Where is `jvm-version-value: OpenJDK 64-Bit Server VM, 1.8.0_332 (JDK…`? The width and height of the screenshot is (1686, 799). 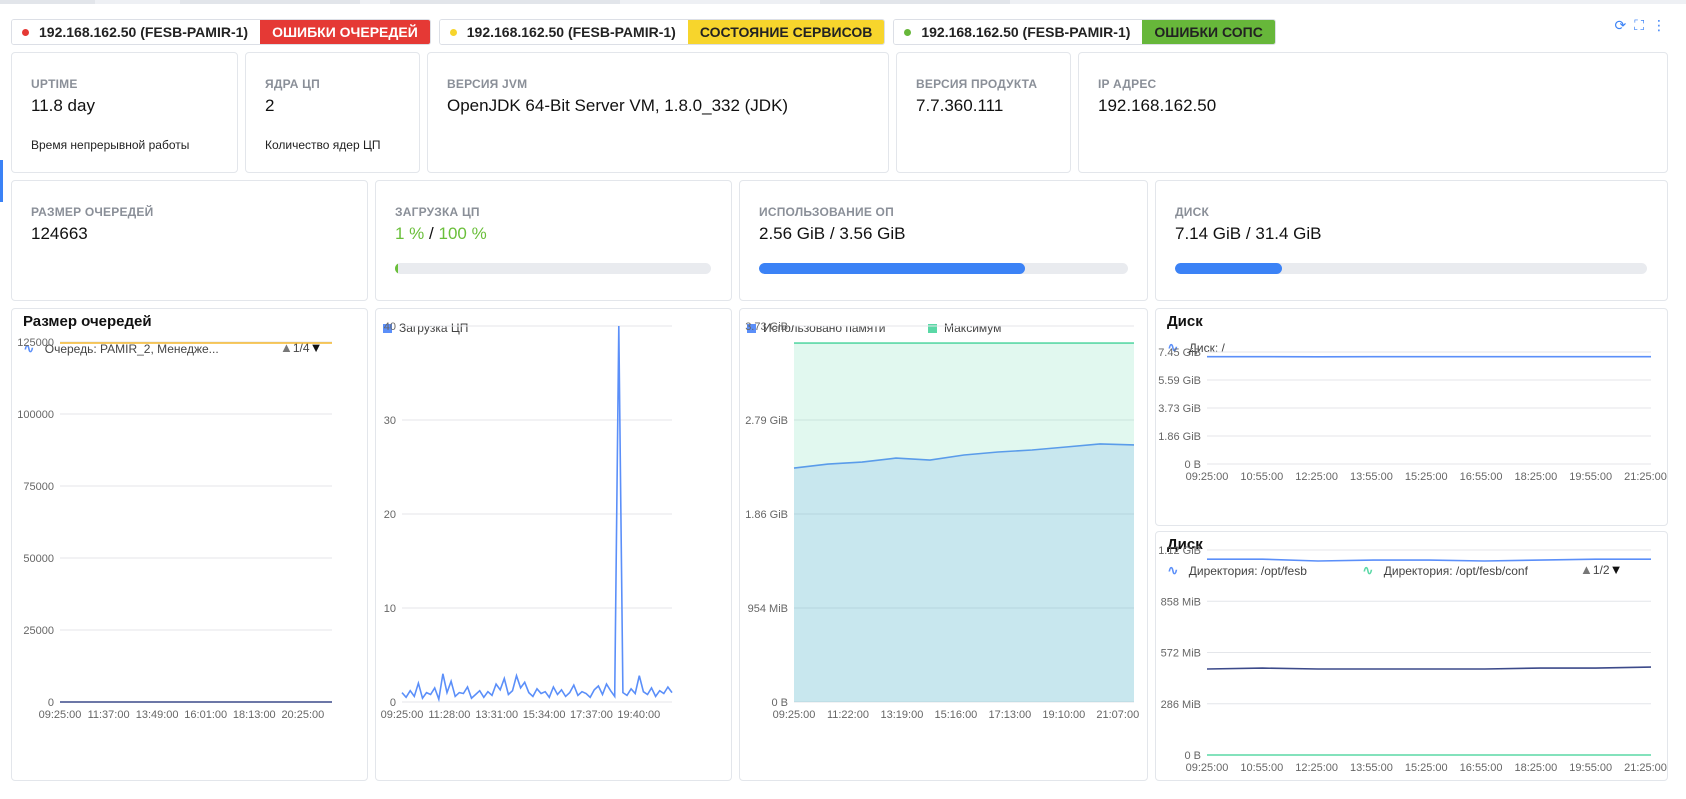 jvm-version-value: OpenJDK 64-Bit Server VM, 1.8.0_332 (JDK… is located at coordinates (618, 105).